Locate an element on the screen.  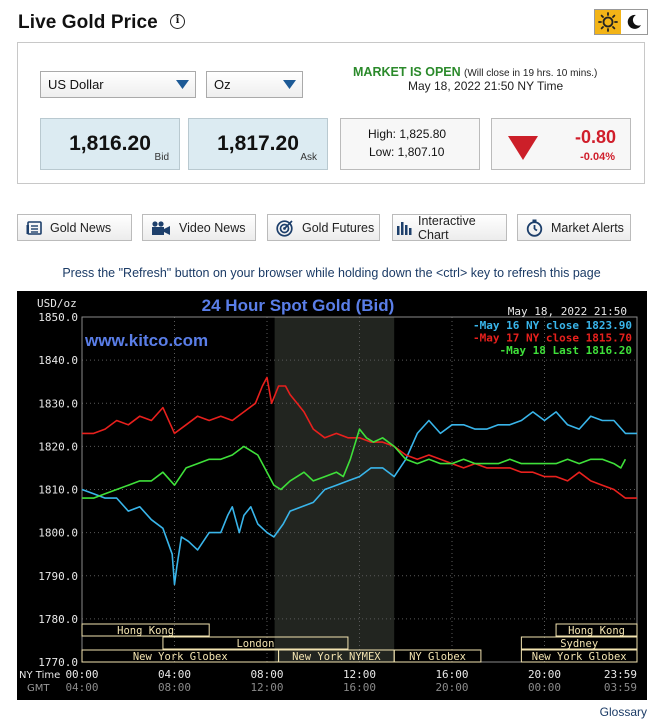
change-box: -0.80 -0.04% is located at coordinates (561, 144).